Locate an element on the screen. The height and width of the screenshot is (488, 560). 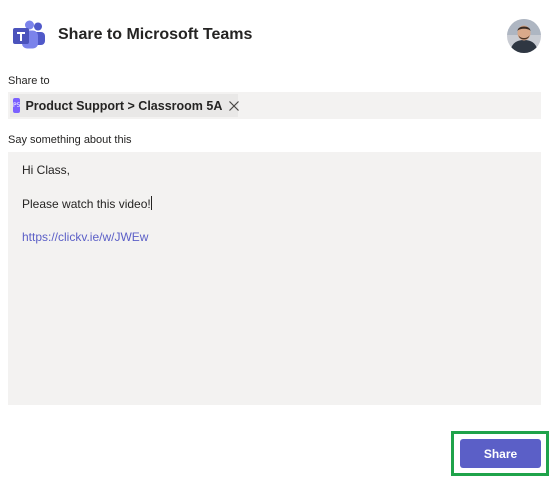
message-line-body-text: Please watch this video! is located at coordinates (86, 204).